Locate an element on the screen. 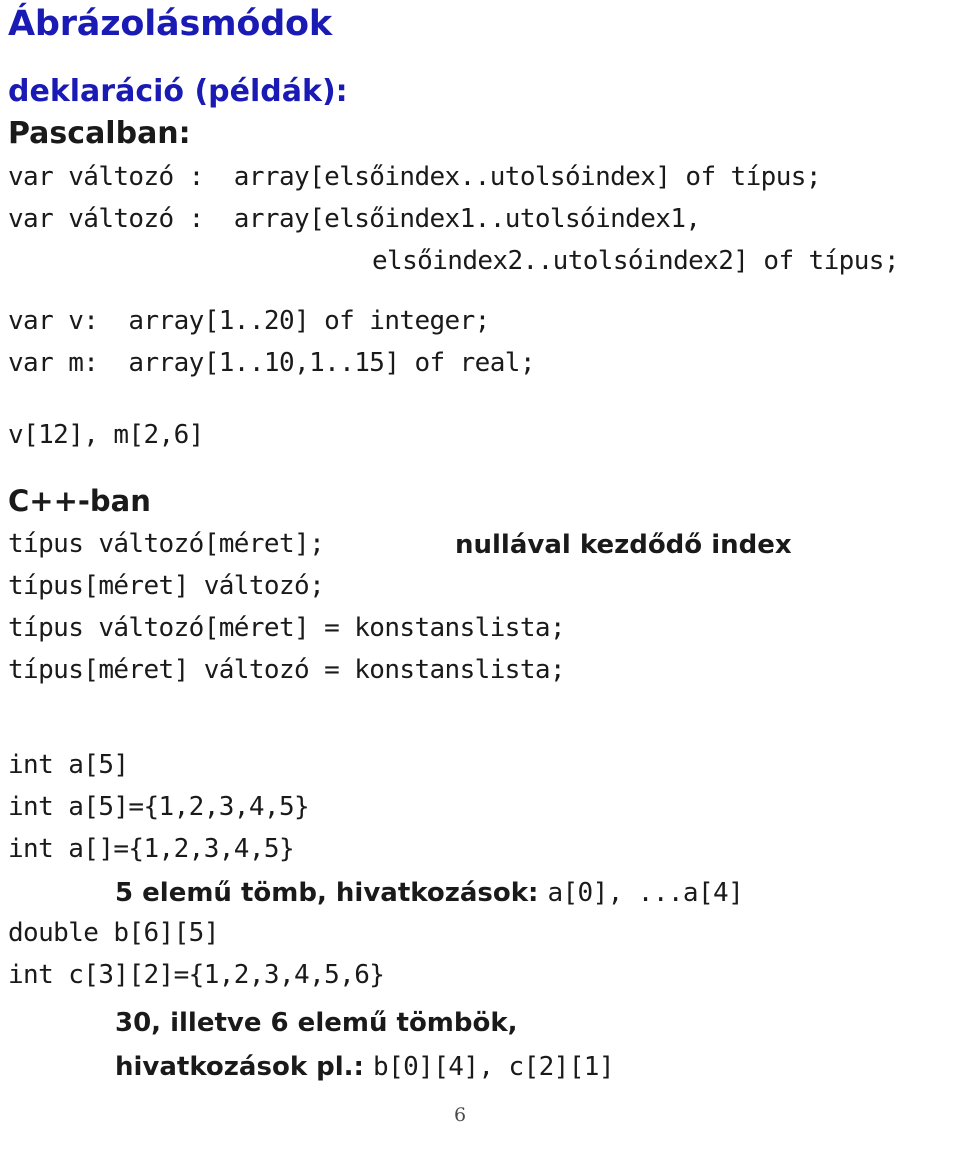 This screenshot has height=1150, width=960. cpp-example-line-3: int a[]={1,2,3,4,5} is located at coordinates (151, 849).